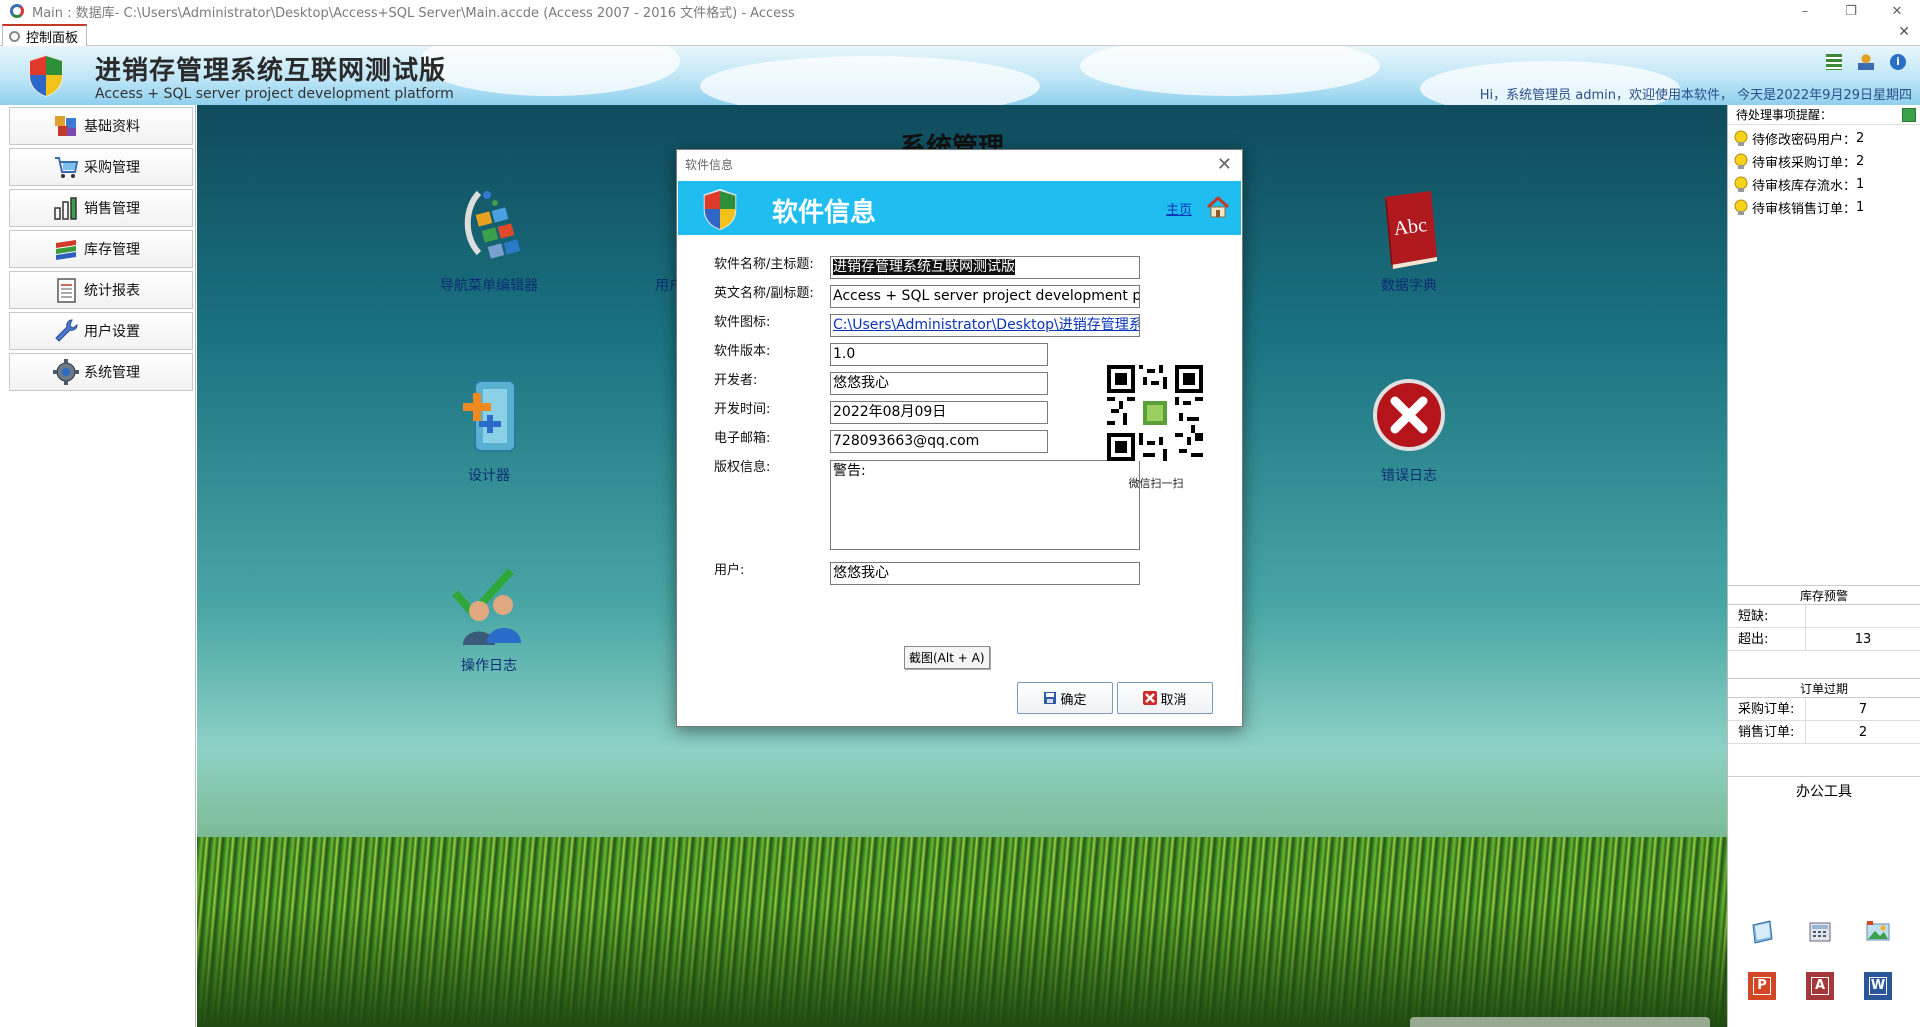  Describe the element at coordinates (1898, 62) in the screenshot. I see `info-icon: i` at that location.